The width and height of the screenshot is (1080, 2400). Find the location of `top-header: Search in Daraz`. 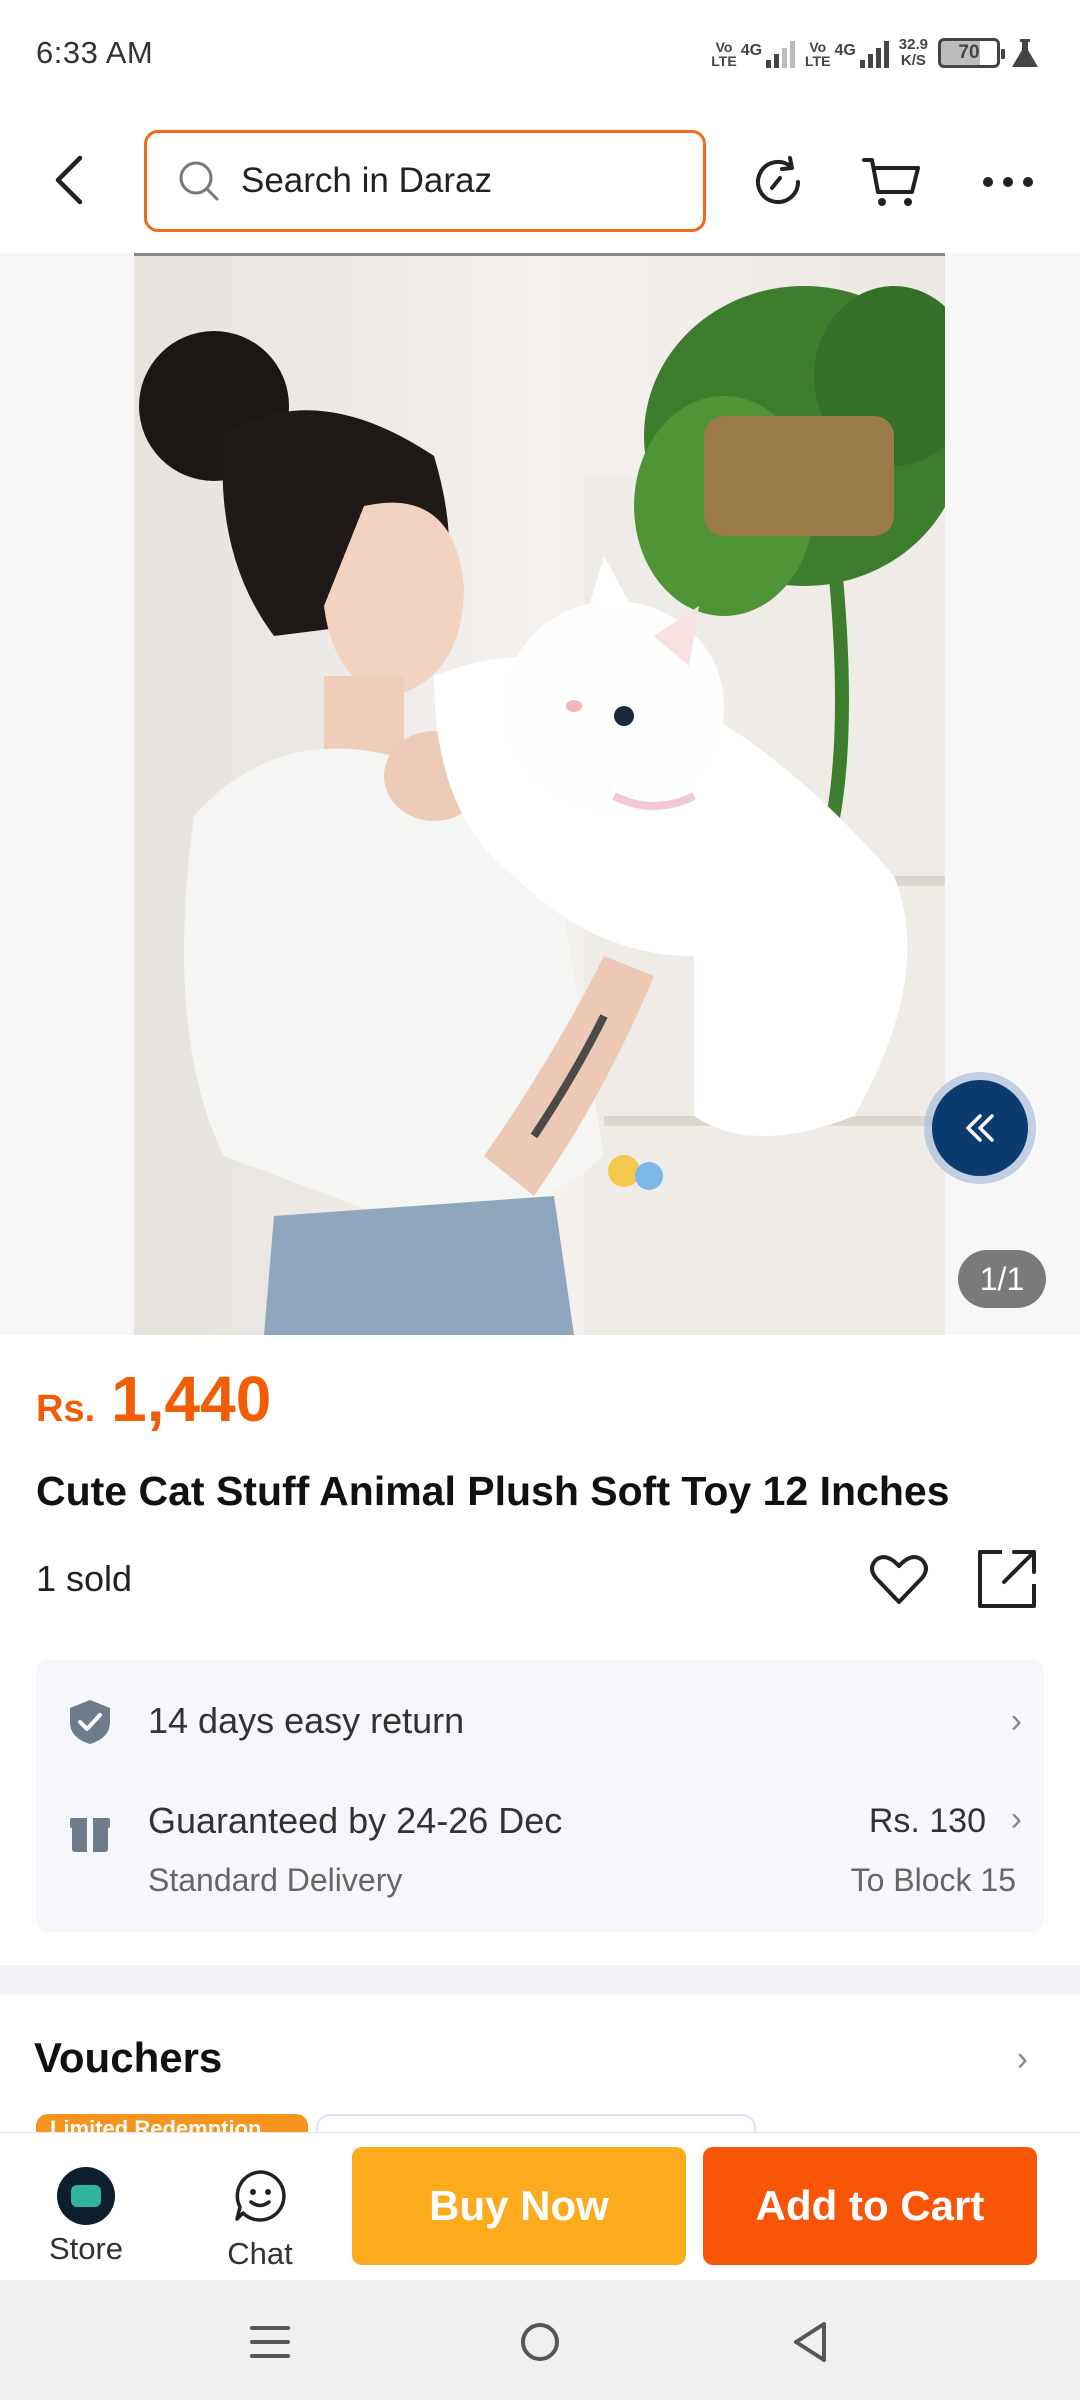

top-header: Search in Daraz is located at coordinates (540, 182).